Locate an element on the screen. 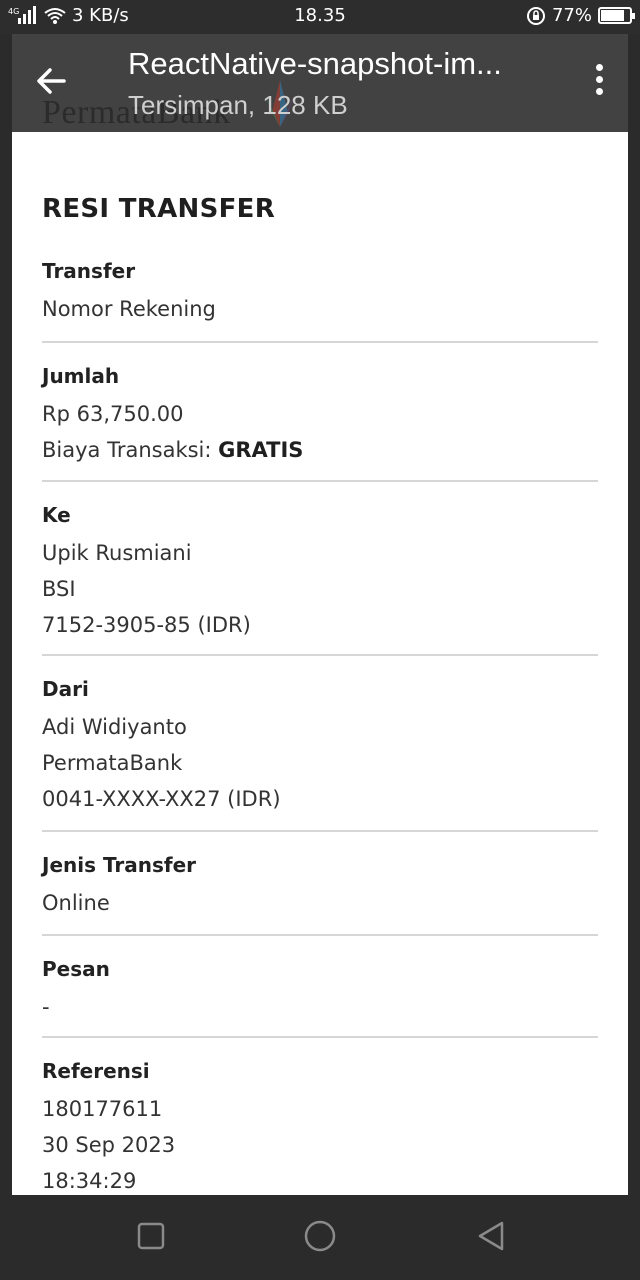  section-label: Jenis Transfer is located at coordinates (119, 865).